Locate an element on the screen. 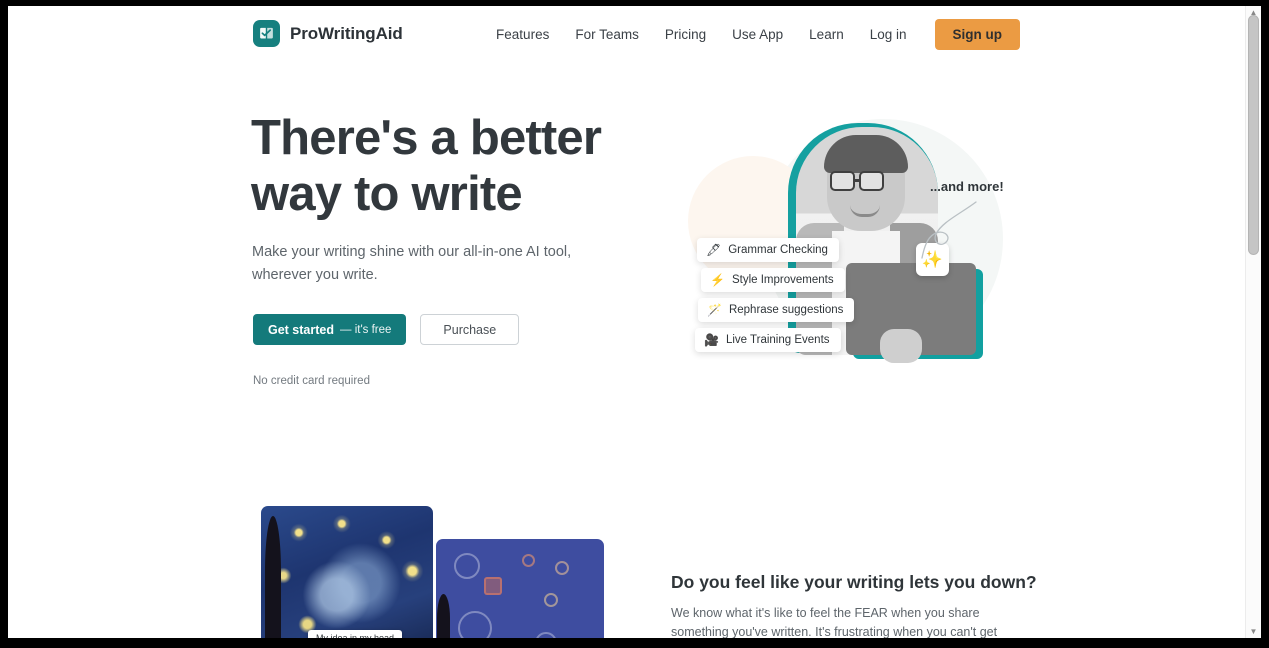  lightning-bolt-icon: ⚡ is located at coordinates (717, 280).